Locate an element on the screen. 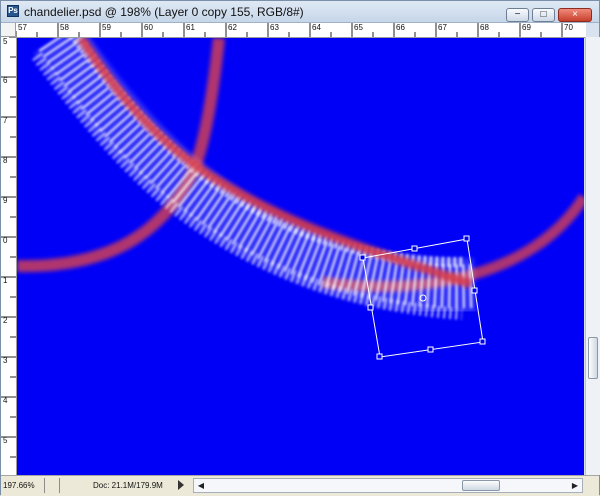 Image resolution: width=600 pixels, height=496 pixels. transform-handle-bottom-middle is located at coordinates (430, 349).